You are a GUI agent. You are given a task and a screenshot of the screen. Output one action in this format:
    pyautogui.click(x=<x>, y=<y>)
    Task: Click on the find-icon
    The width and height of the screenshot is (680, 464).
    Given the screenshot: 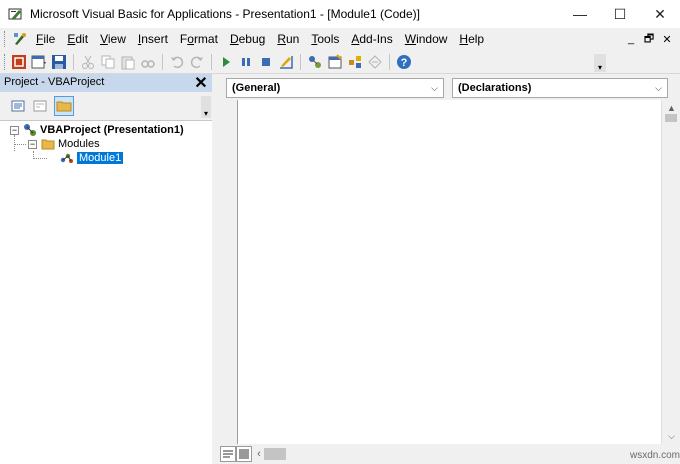 What is the action you would take?
    pyautogui.click(x=148, y=62)
    